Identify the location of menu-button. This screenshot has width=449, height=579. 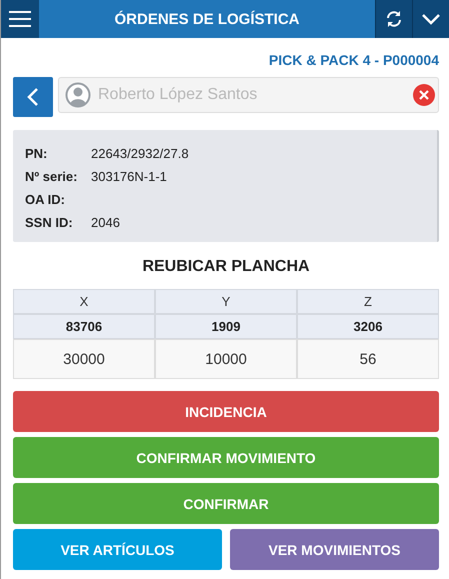
(20, 19).